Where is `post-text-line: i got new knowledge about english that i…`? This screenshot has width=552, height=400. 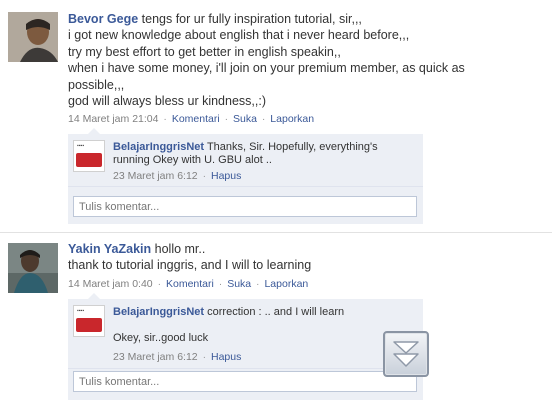
post-text-line: i got new knowledge about english that i… is located at coordinates (239, 35).